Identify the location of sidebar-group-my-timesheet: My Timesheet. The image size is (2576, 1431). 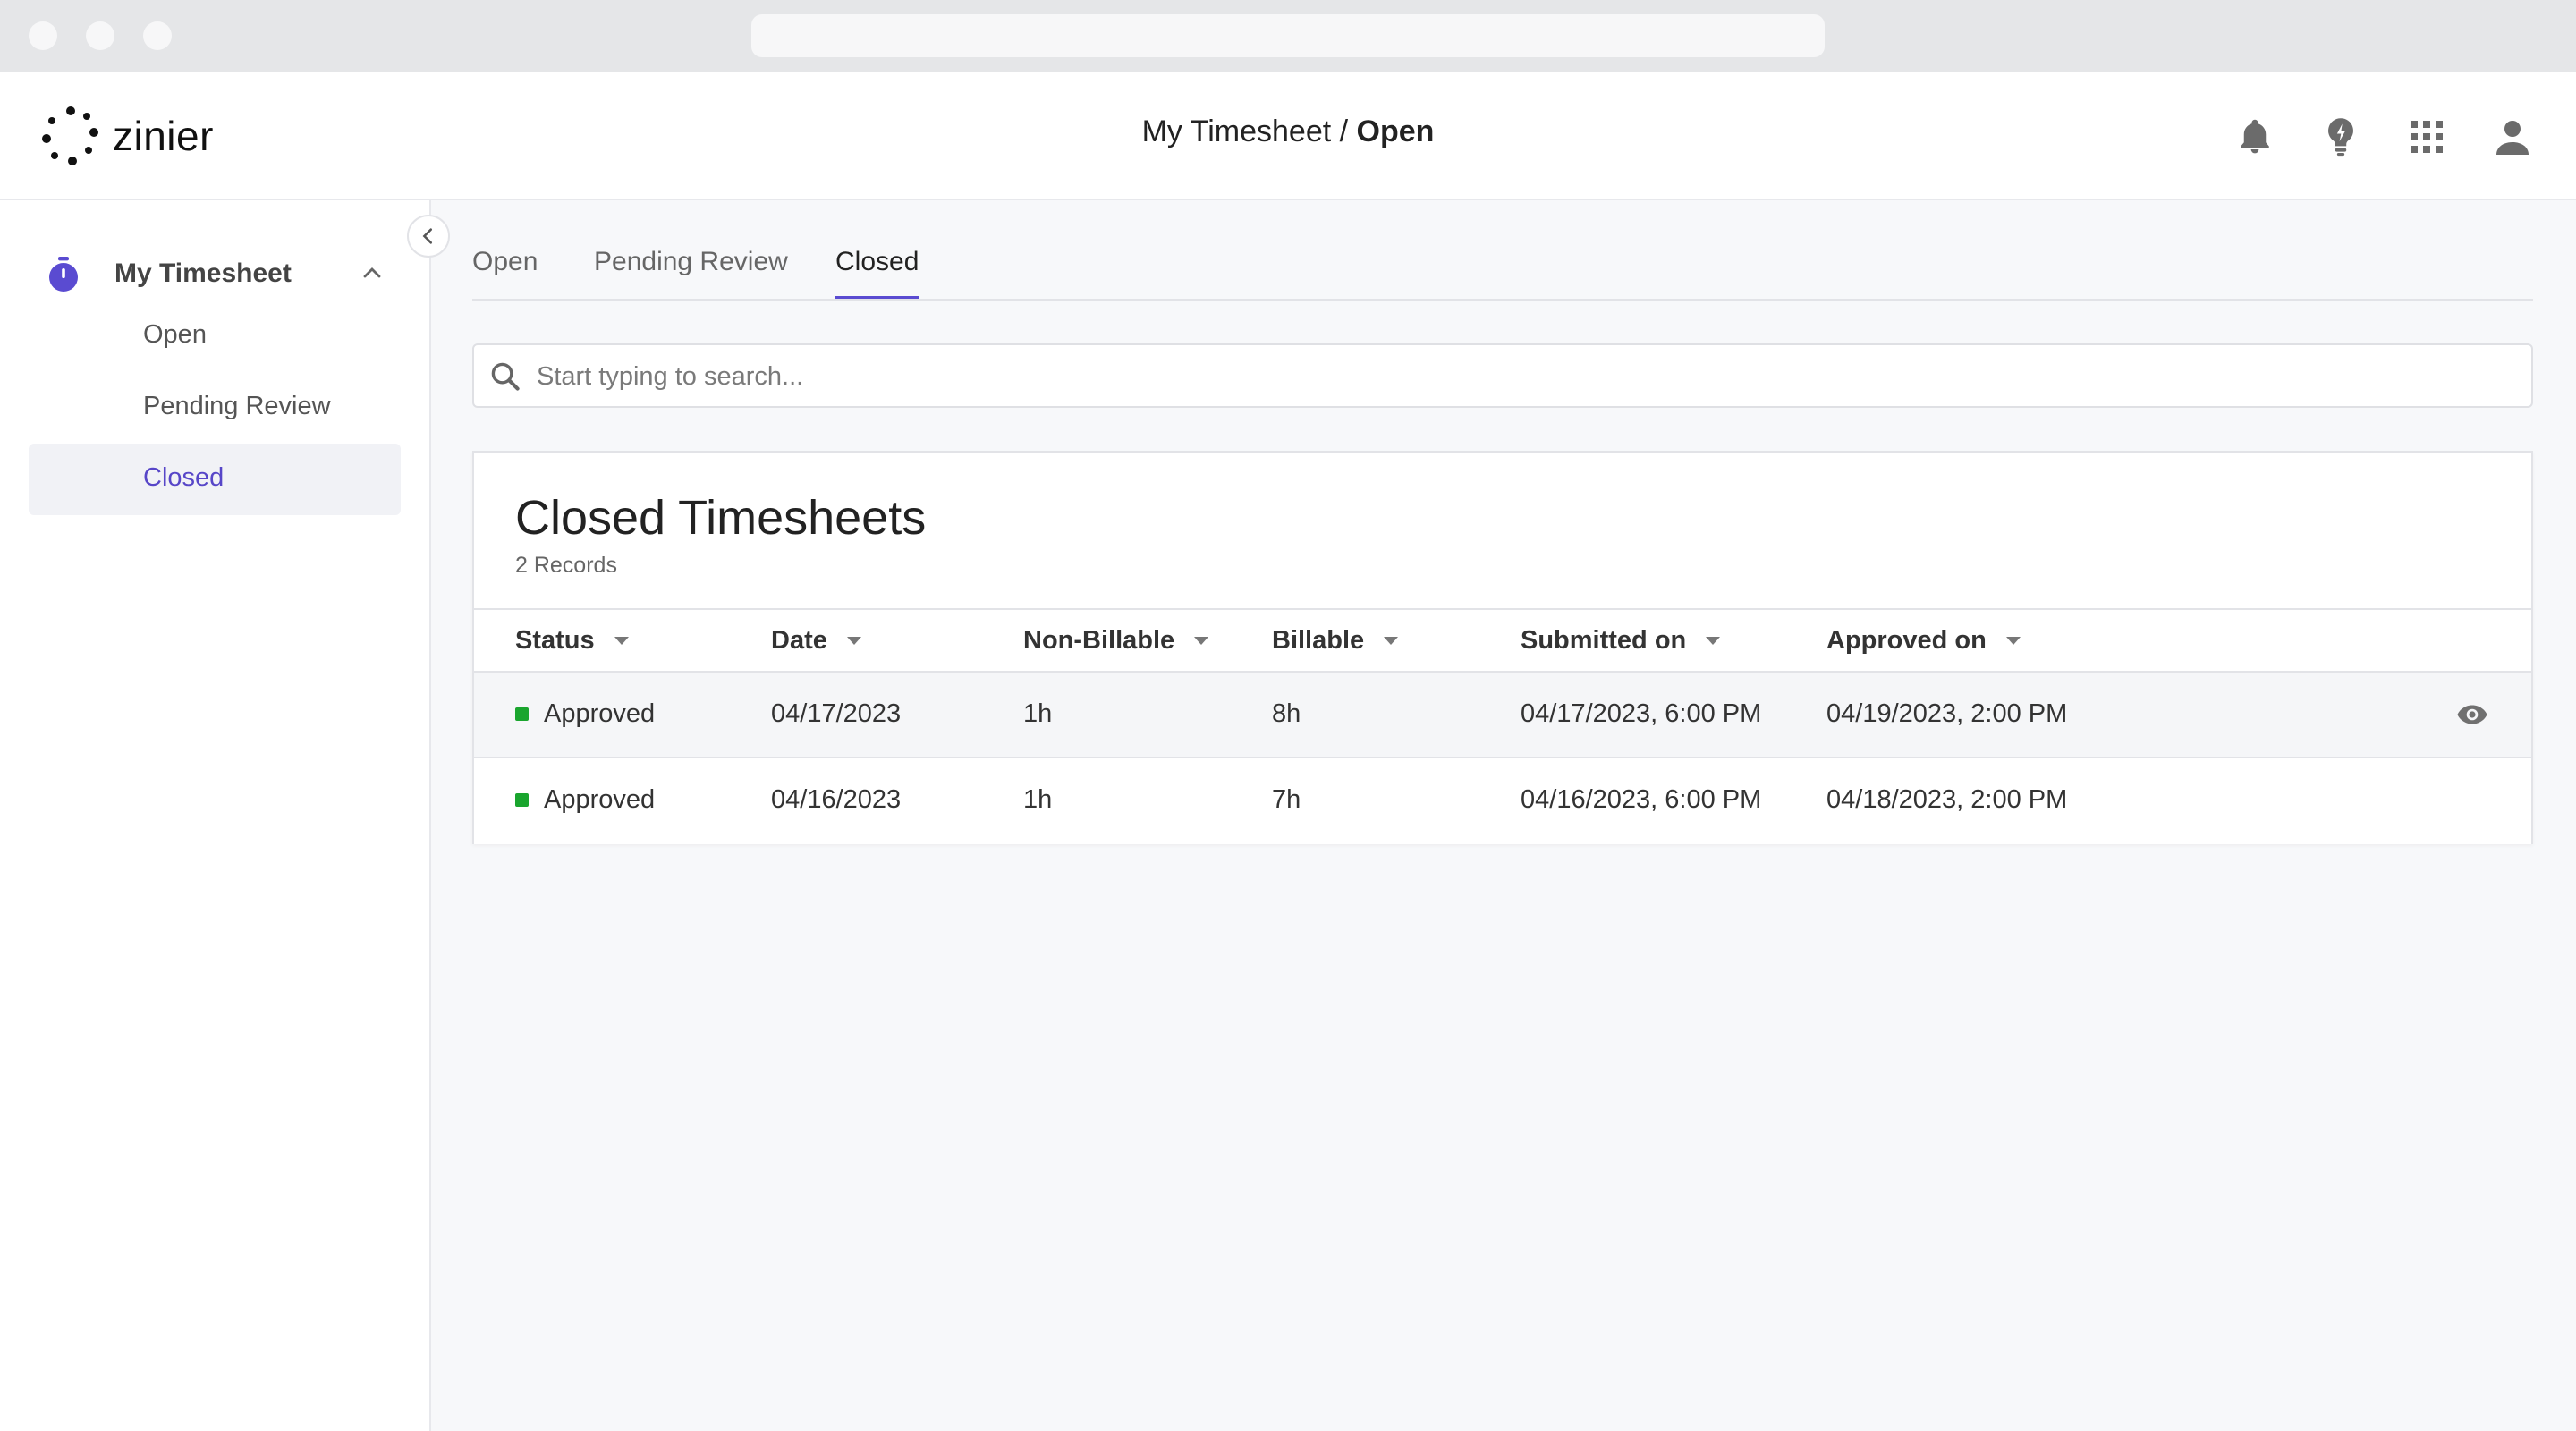
(215, 273).